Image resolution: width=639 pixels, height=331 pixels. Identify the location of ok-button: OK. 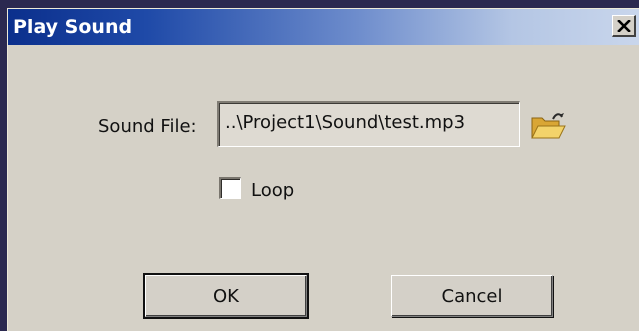
(226, 296).